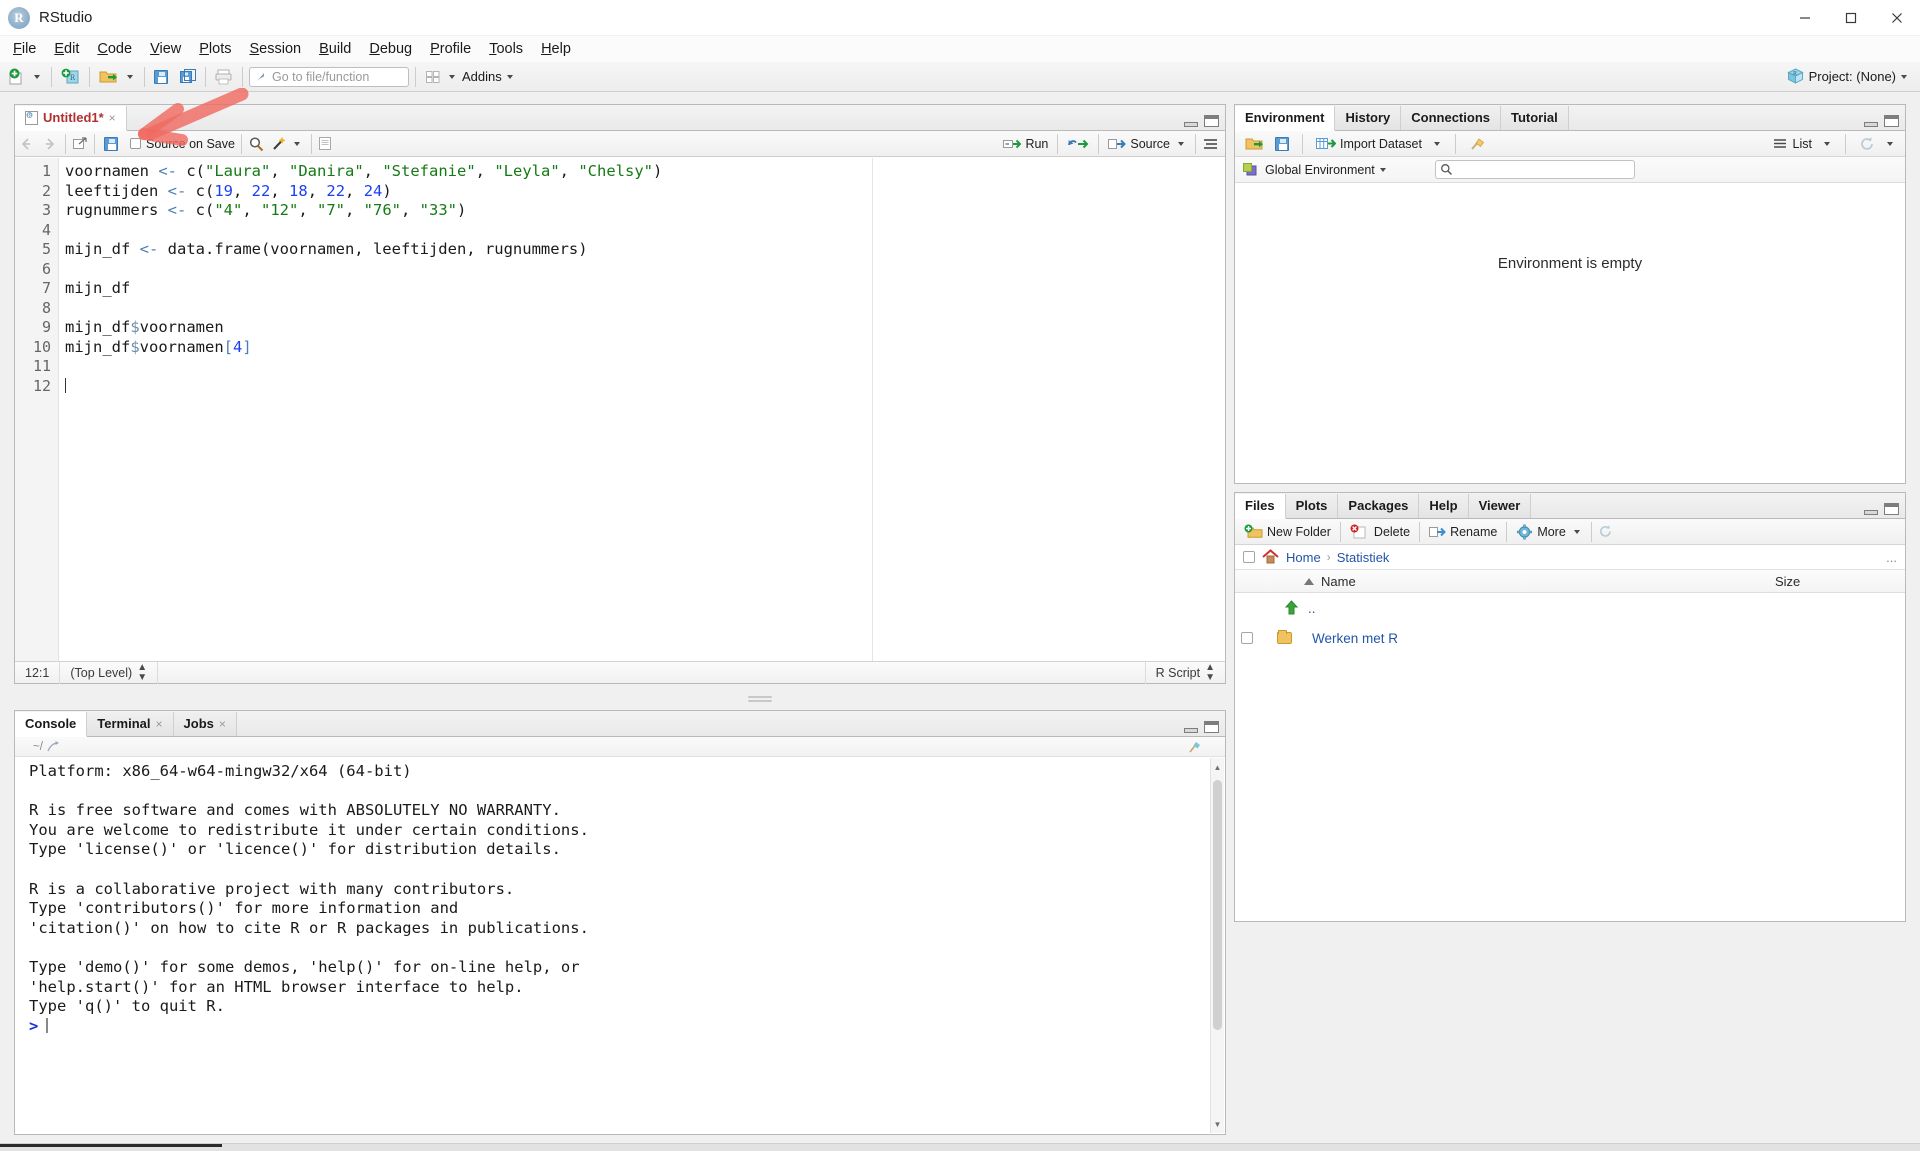  I want to click on list-item: .., so click(1570, 608).